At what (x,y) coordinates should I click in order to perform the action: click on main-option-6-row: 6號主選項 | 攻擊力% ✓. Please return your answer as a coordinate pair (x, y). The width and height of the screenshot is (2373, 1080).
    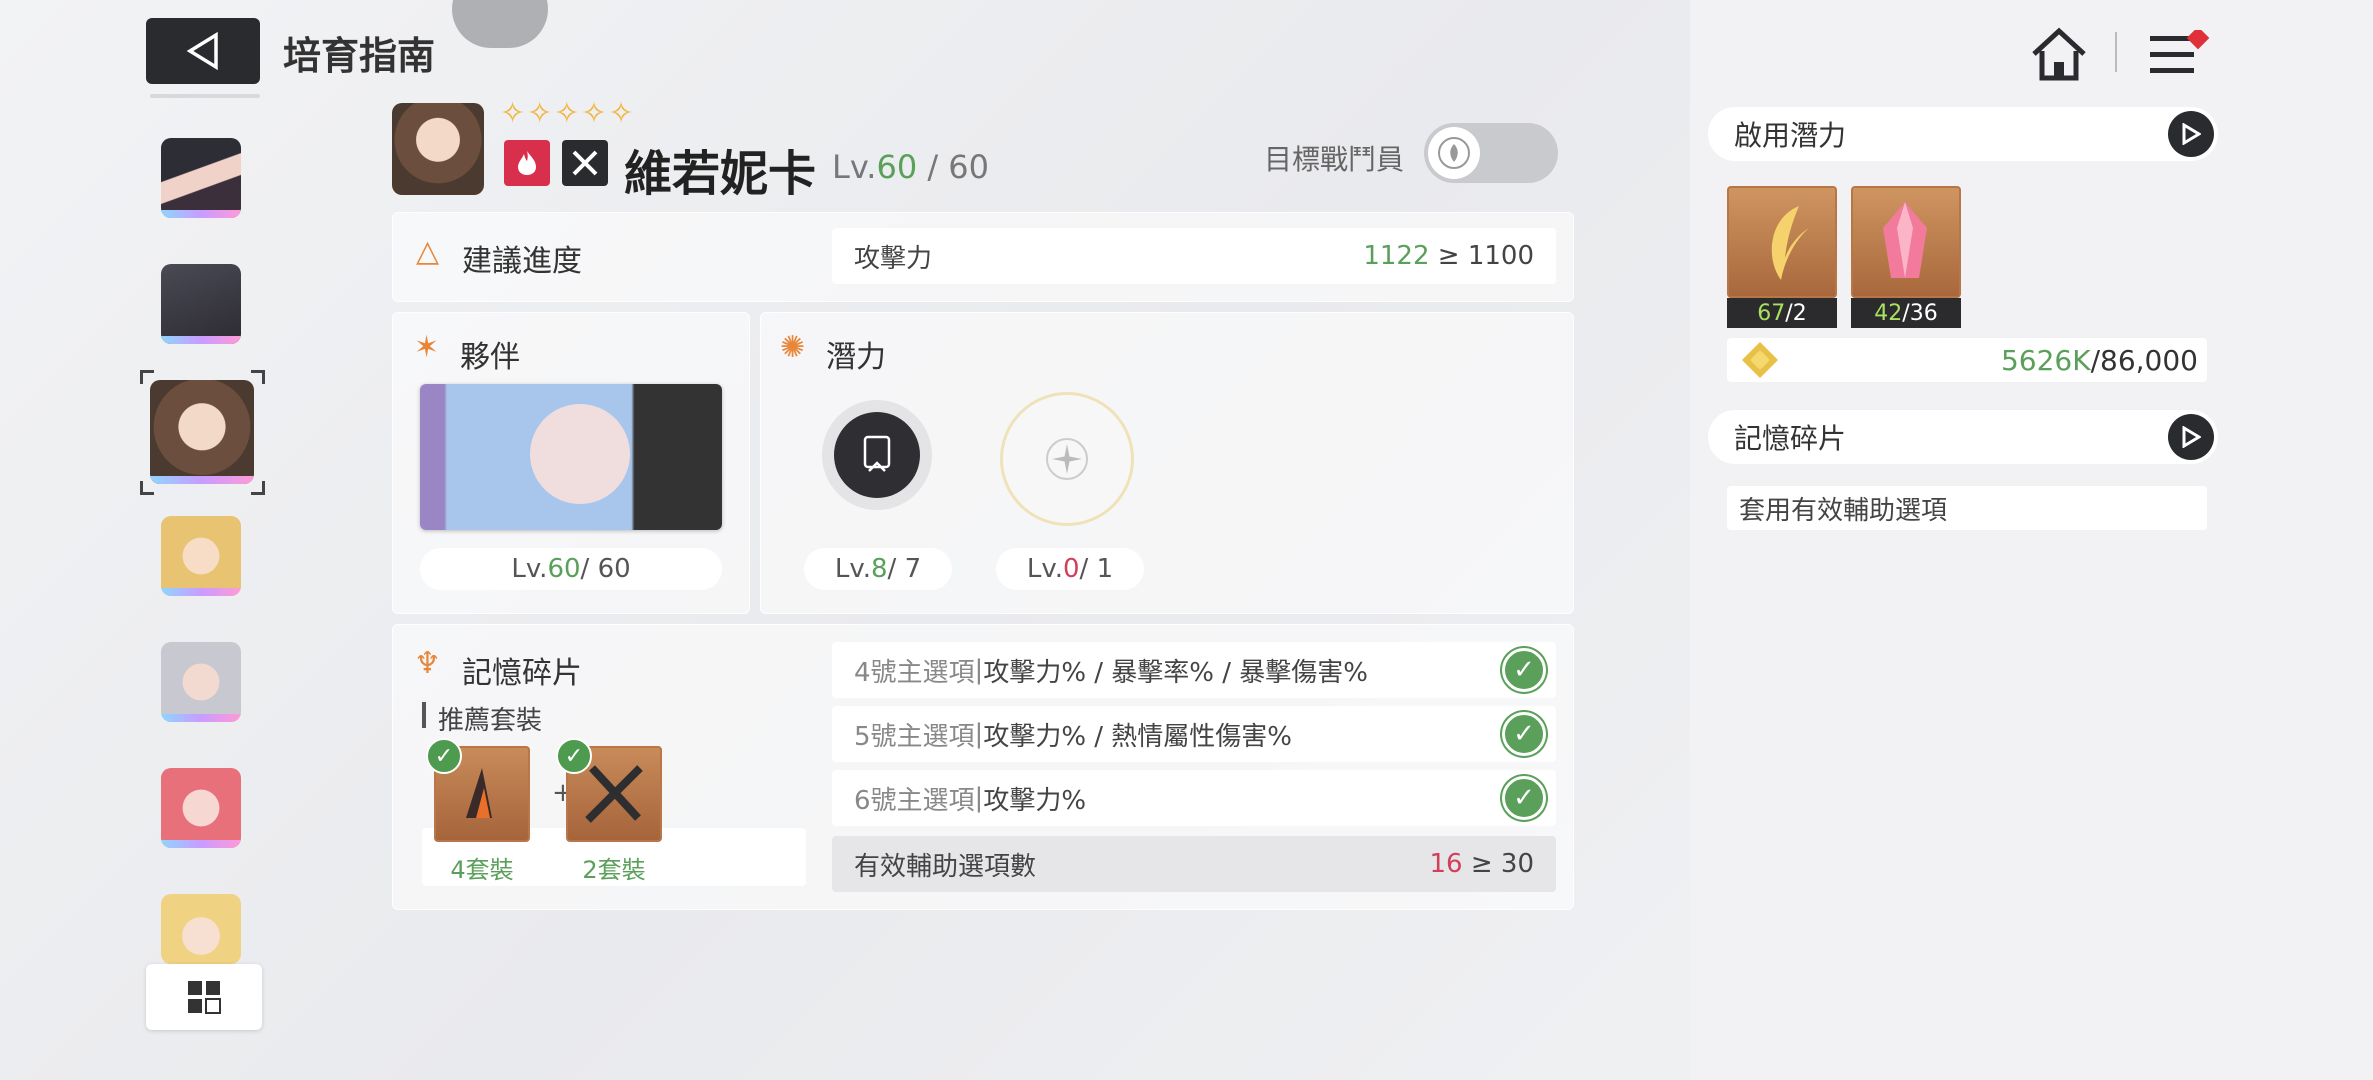
    Looking at the image, I should click on (1194, 798).